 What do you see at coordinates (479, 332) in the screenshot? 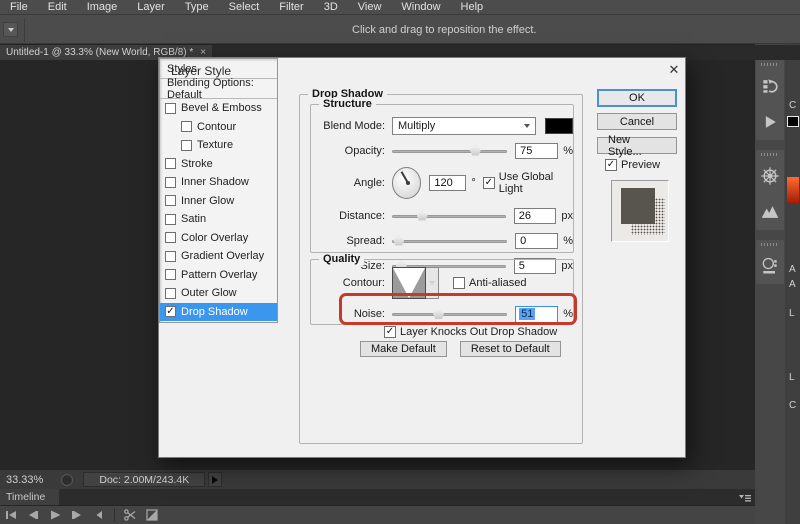
I see `layer-knocks-out-label: Layer Knocks Out Drop Shadow` at bounding box center [479, 332].